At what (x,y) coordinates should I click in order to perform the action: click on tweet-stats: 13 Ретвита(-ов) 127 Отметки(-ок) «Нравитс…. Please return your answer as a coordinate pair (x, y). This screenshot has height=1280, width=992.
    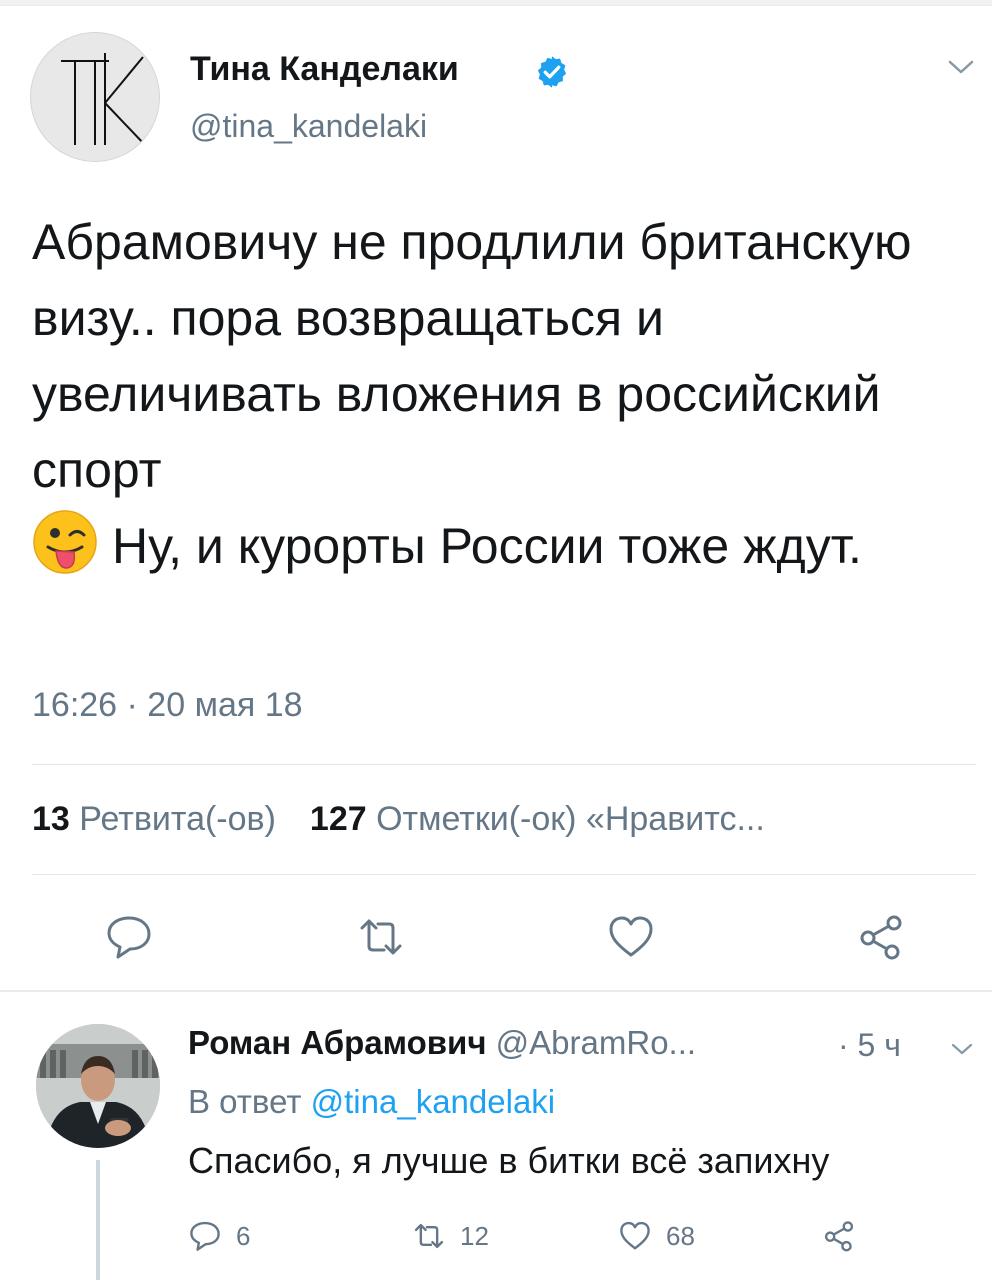
    Looking at the image, I should click on (398, 819).